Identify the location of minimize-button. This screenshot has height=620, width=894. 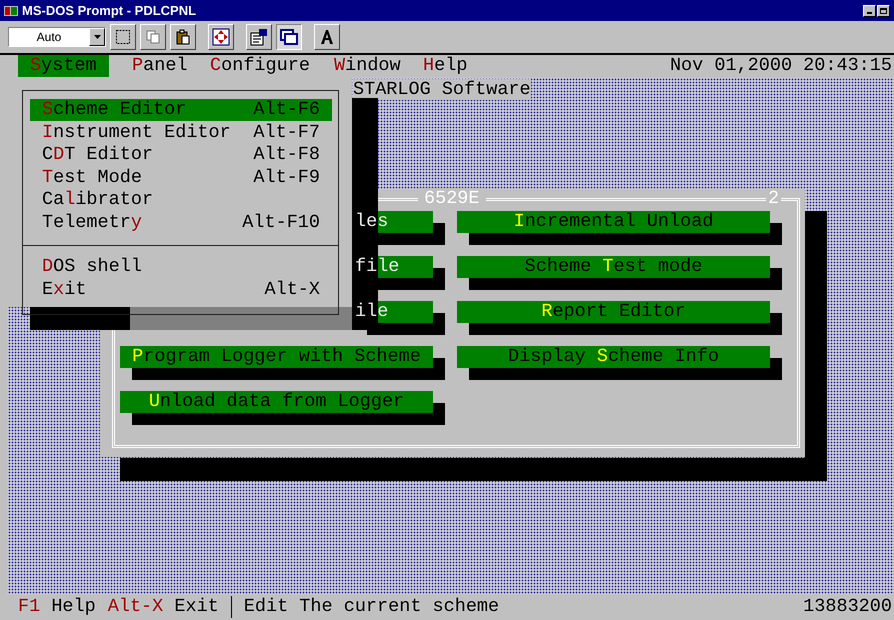
(869, 10).